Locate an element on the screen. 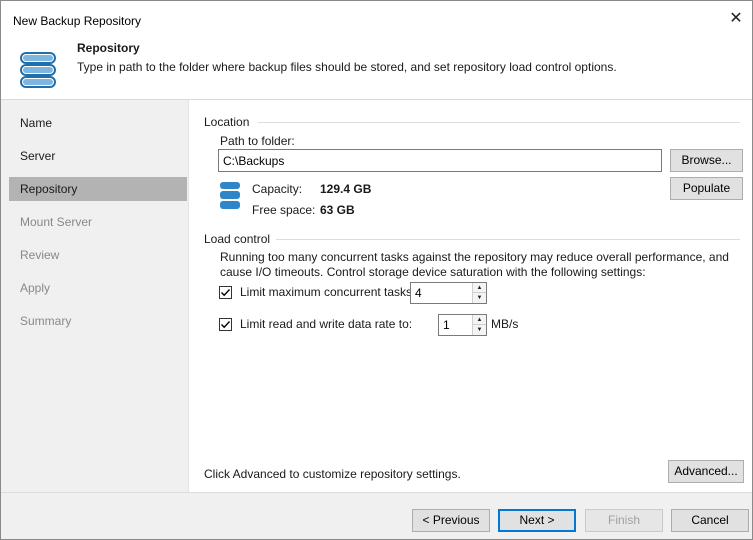 This screenshot has height=540, width=753. sidebar-item-review: Review is located at coordinates (40, 255).